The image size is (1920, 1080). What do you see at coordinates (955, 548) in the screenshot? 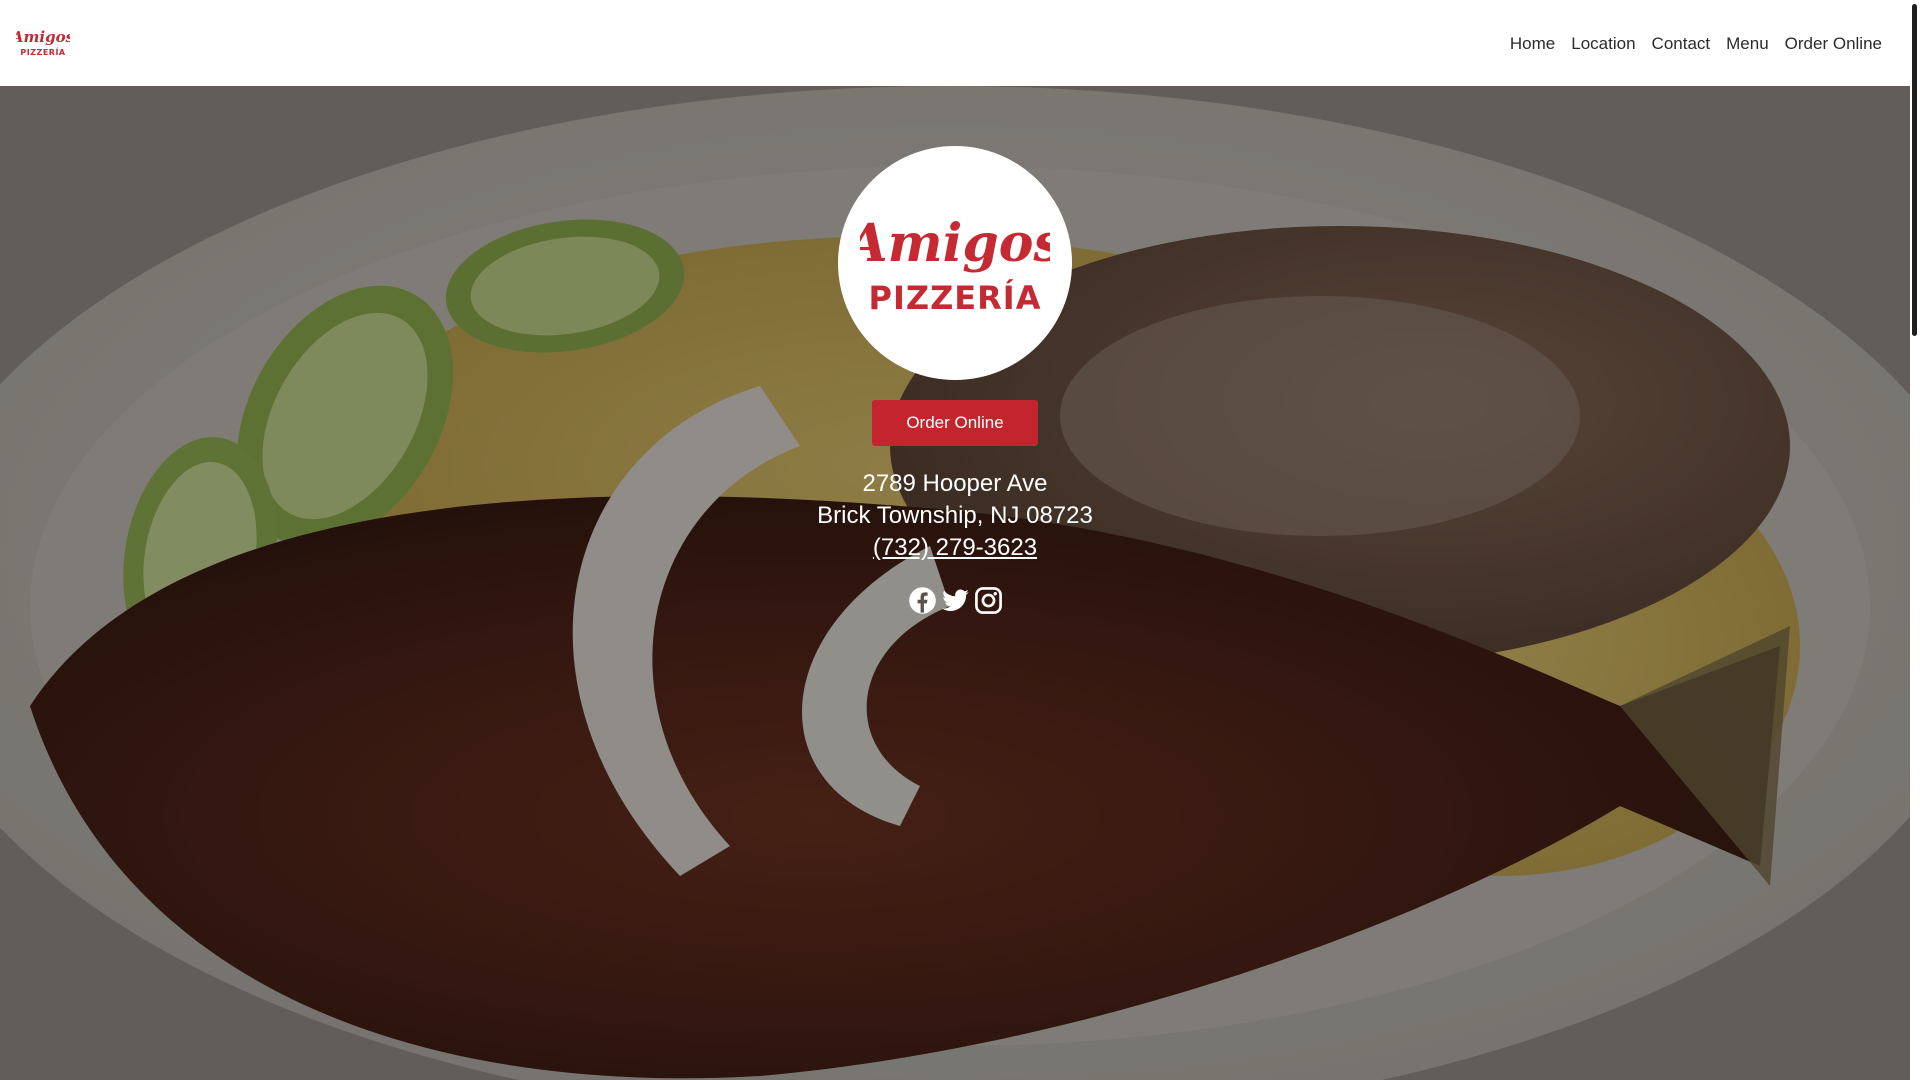
I see `phone-link: (732) 279-3623` at bounding box center [955, 548].